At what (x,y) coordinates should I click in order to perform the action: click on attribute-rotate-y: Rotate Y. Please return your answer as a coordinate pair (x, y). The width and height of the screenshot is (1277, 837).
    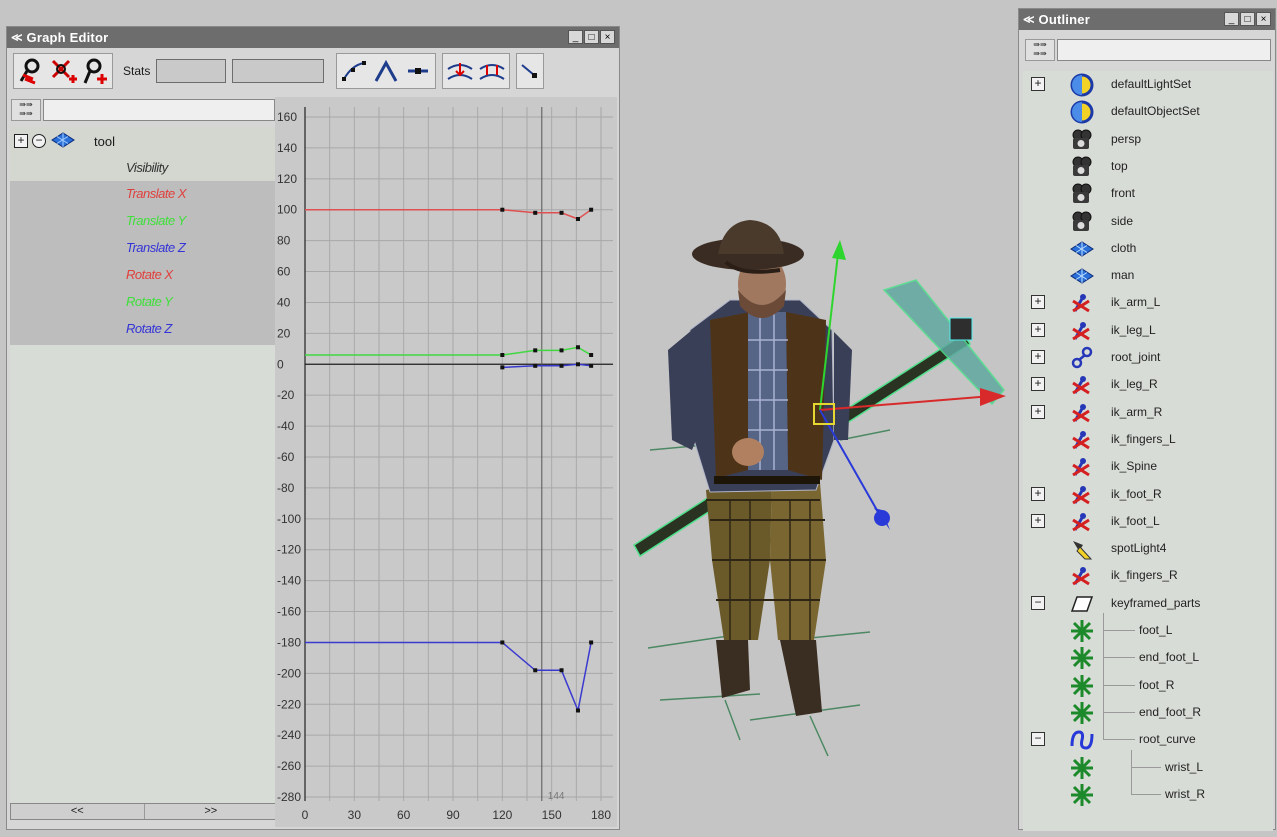
    Looking at the image, I should click on (149, 301).